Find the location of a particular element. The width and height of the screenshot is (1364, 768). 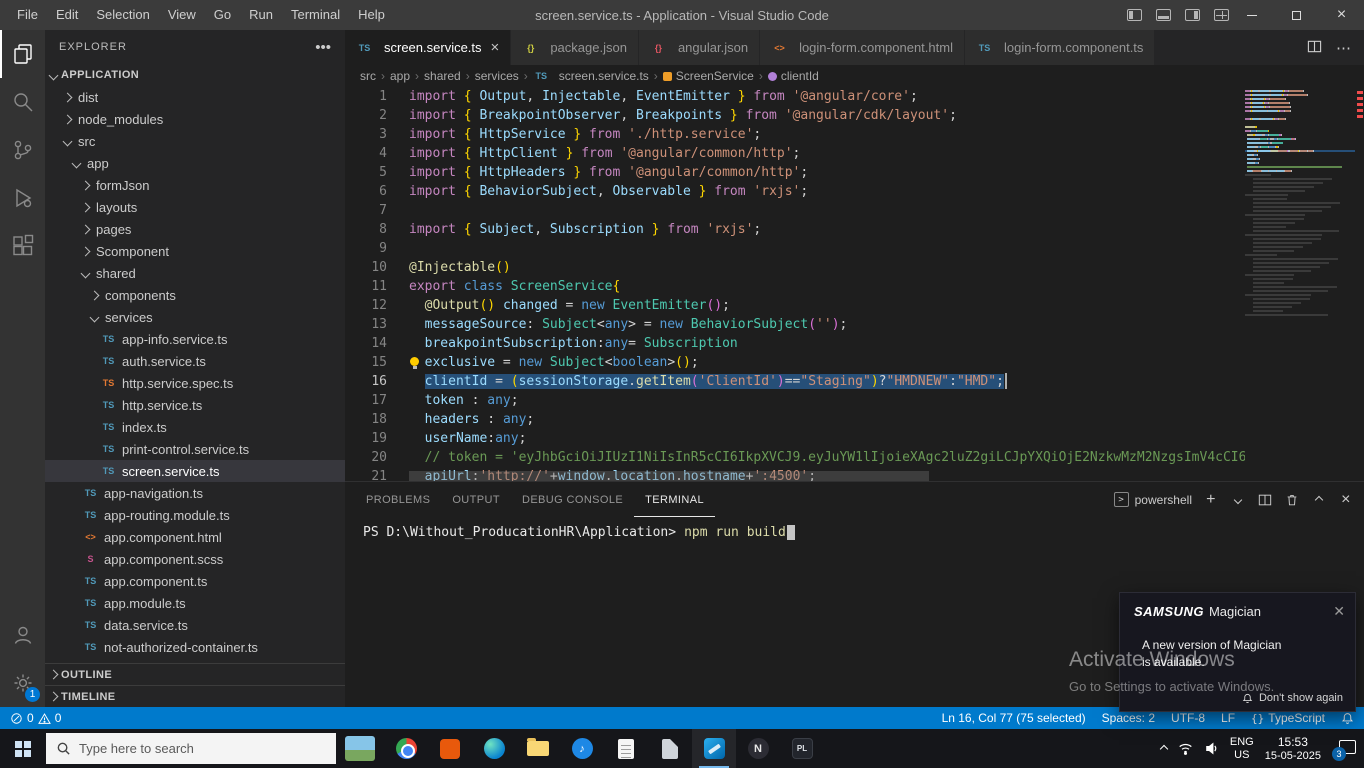

tab-problems: PROBLEMS is located at coordinates (398, 499).